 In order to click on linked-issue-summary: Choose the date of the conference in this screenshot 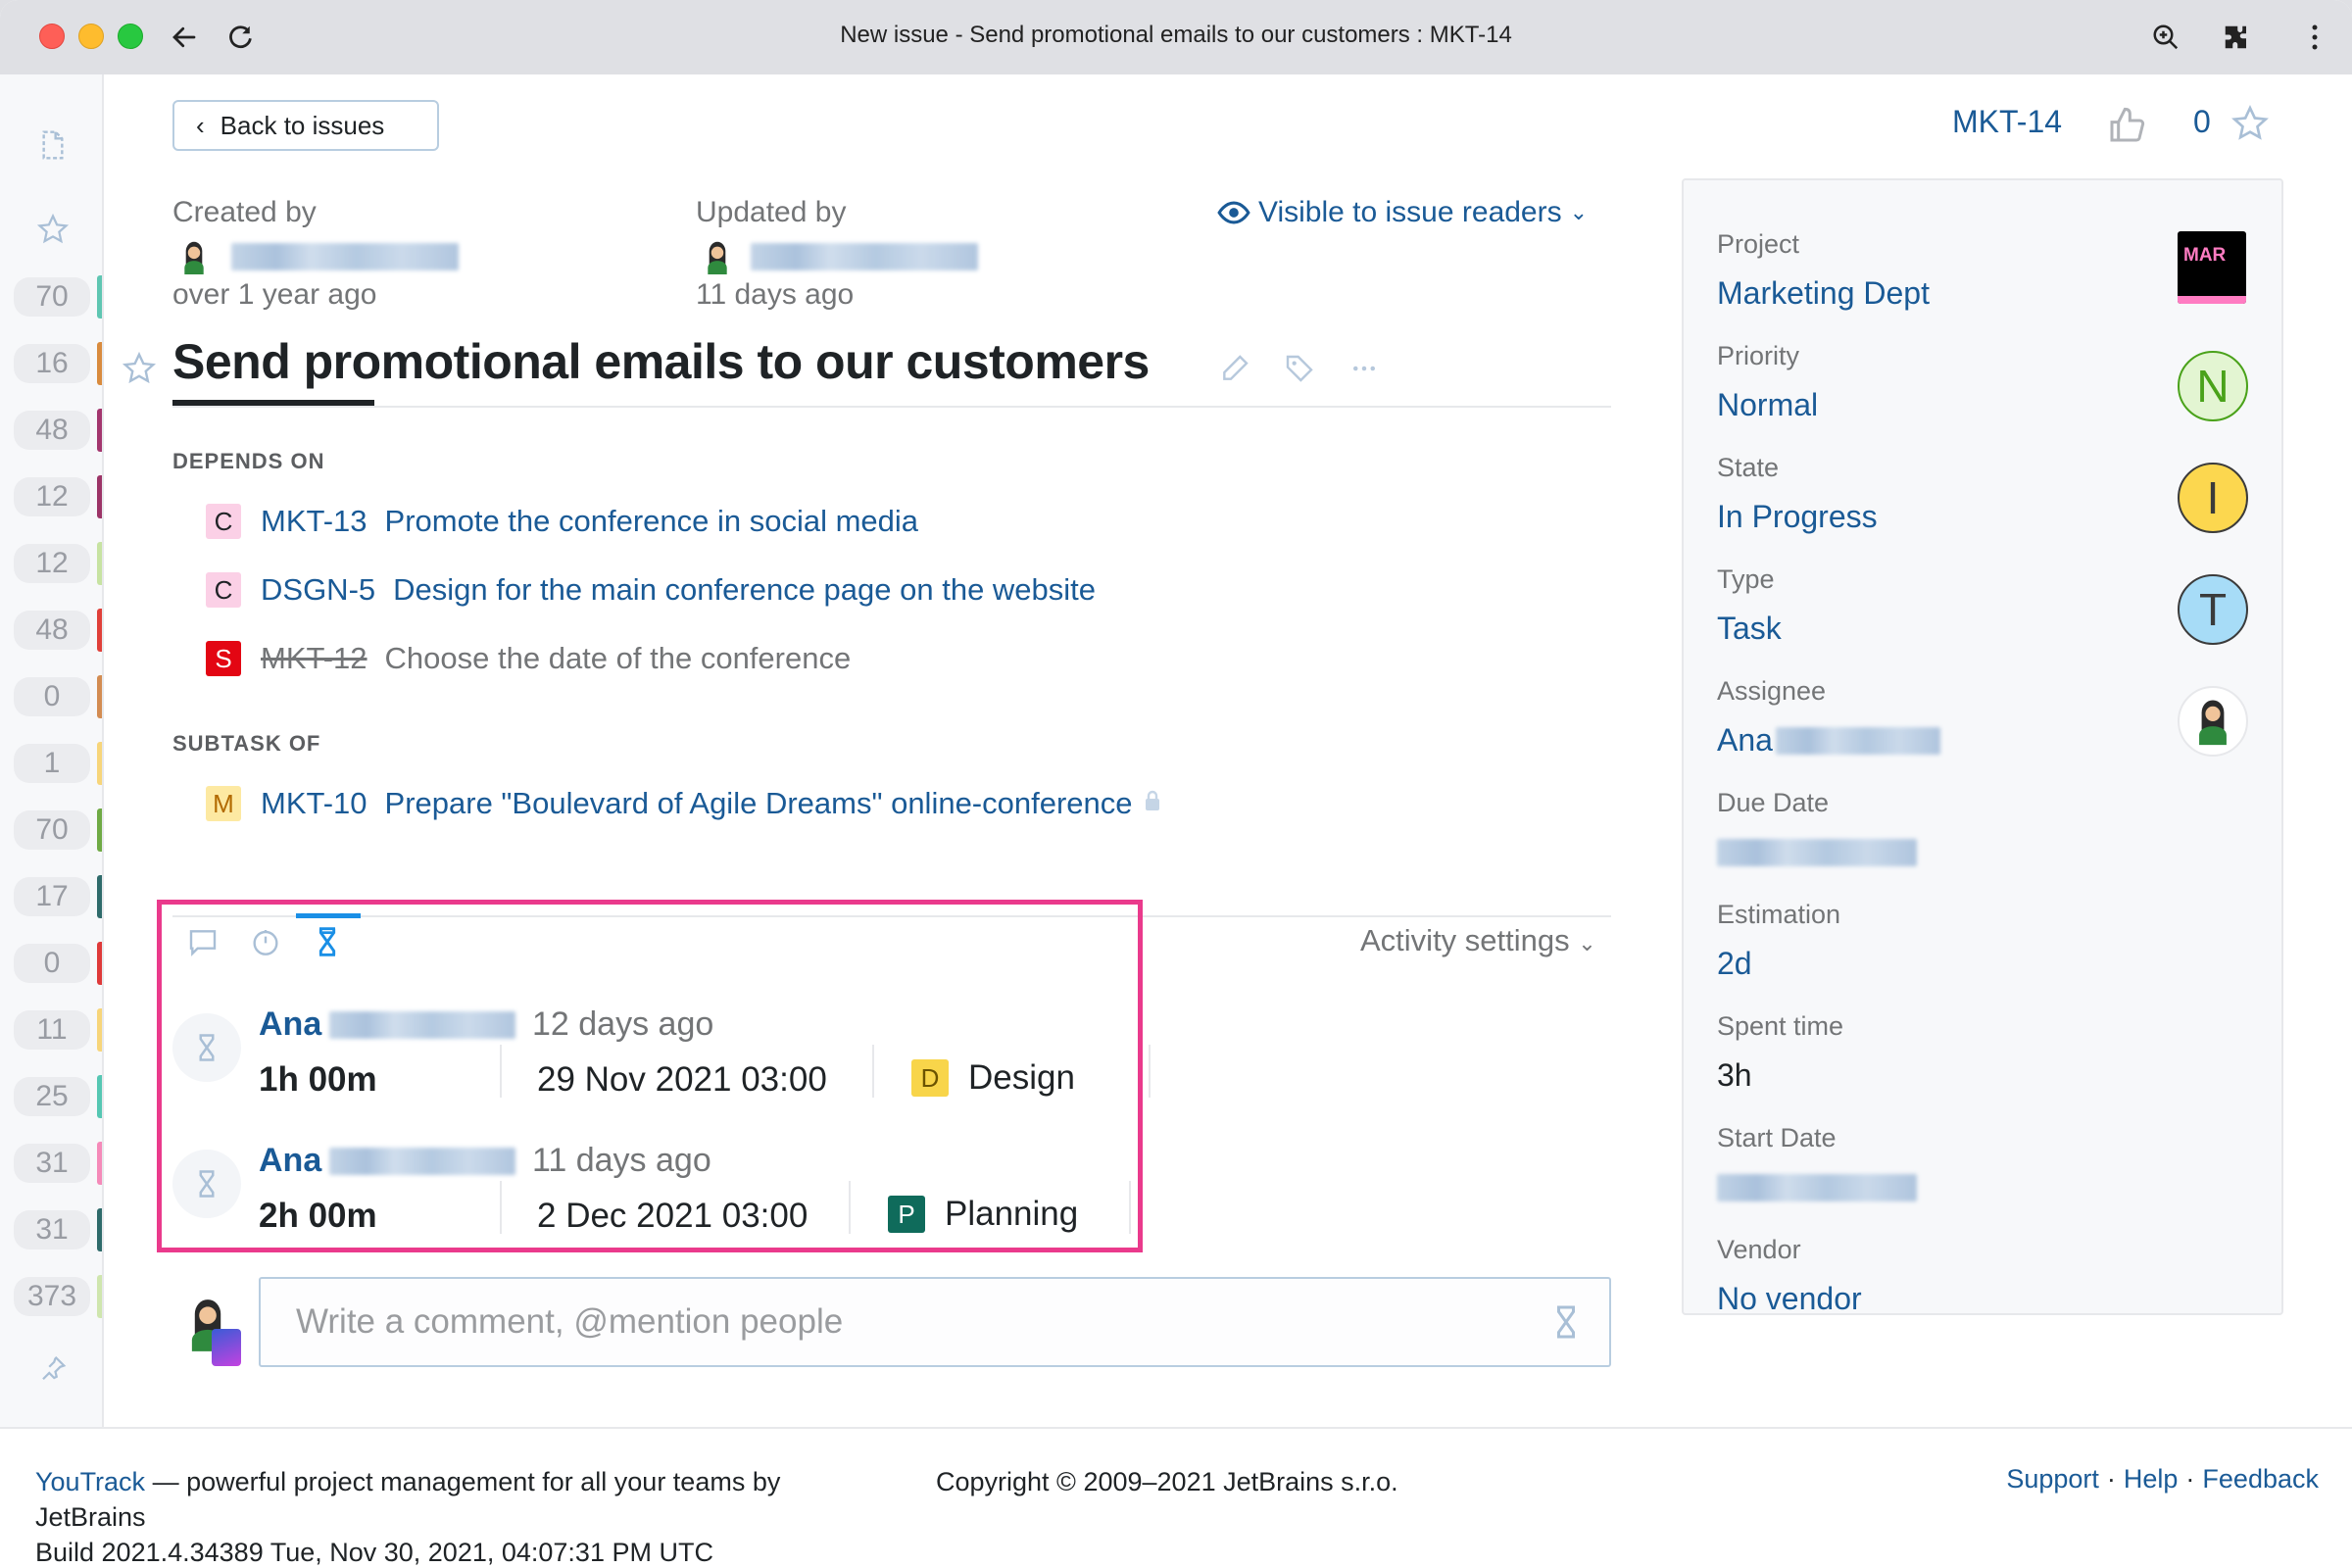, I will do `click(618, 658)`.